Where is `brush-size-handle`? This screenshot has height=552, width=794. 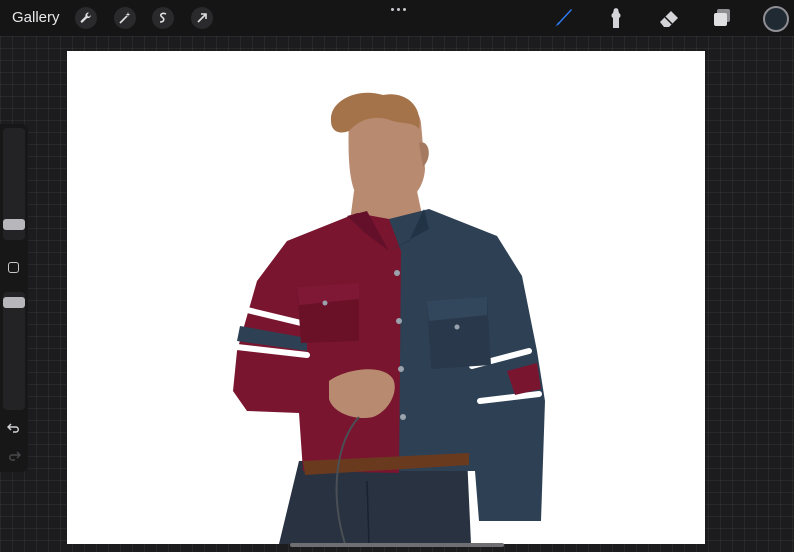 brush-size-handle is located at coordinates (14, 224).